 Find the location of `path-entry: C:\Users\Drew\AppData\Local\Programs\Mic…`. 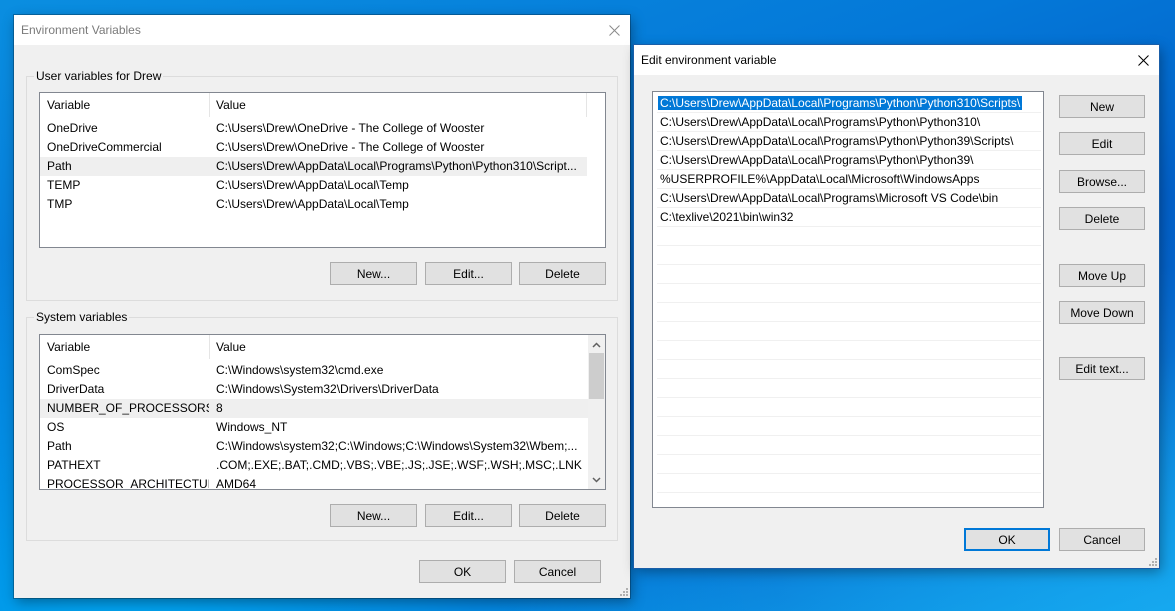

path-entry: C:\Users\Drew\AppData\Local\Programs\Mic… is located at coordinates (849, 198).